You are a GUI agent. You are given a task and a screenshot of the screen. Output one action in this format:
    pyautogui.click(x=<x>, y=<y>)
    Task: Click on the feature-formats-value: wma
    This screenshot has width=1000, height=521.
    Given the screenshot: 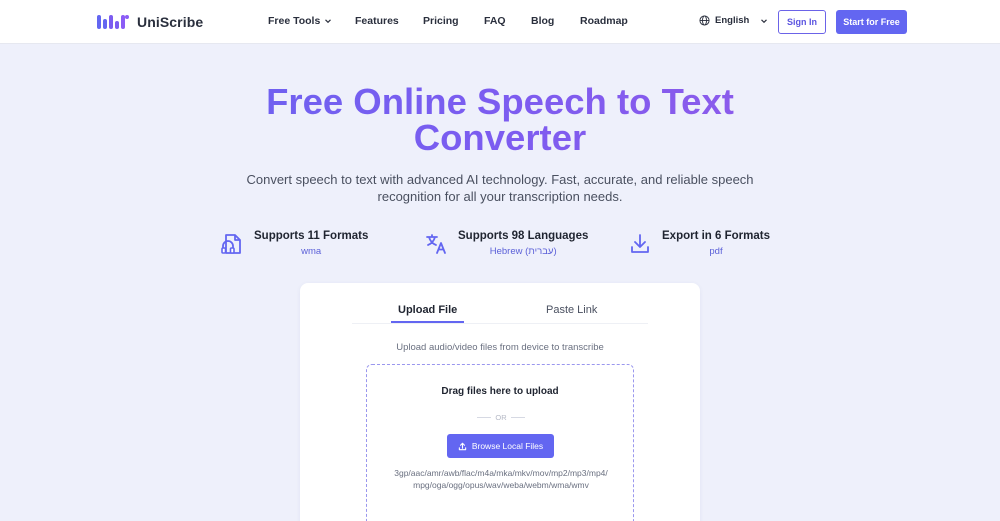 What is the action you would take?
    pyautogui.click(x=311, y=251)
    